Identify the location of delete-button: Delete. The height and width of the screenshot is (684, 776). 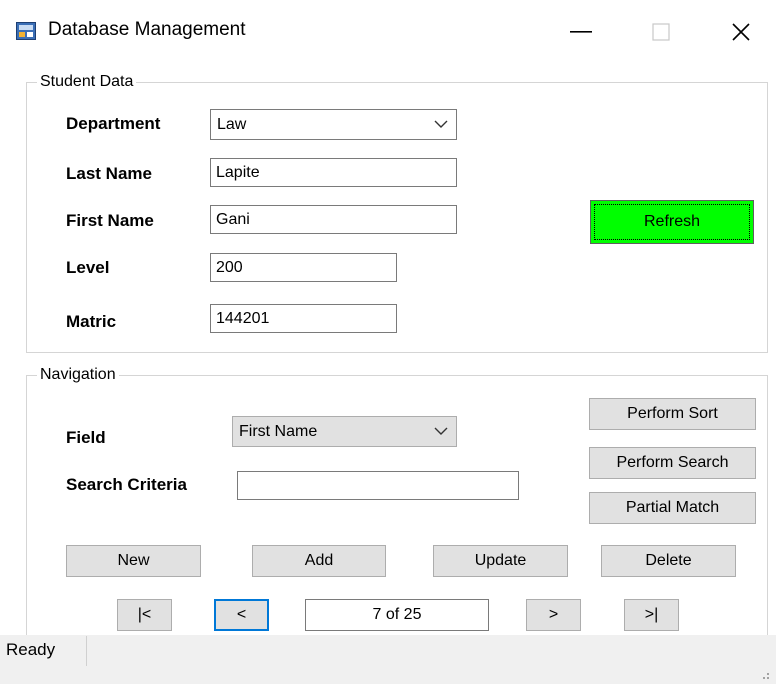
(668, 561).